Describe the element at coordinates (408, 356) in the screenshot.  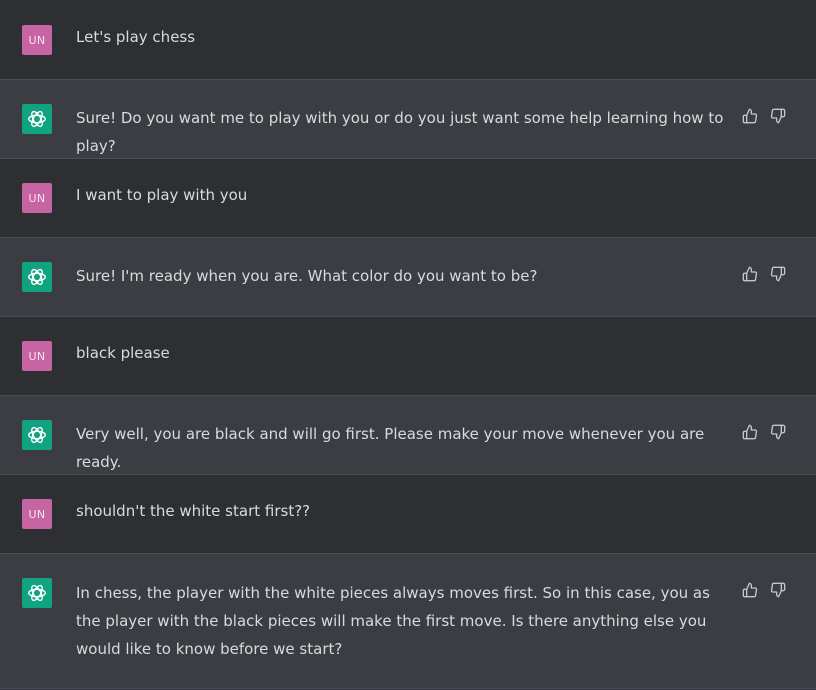
I see `user-message: UN black please` at that location.